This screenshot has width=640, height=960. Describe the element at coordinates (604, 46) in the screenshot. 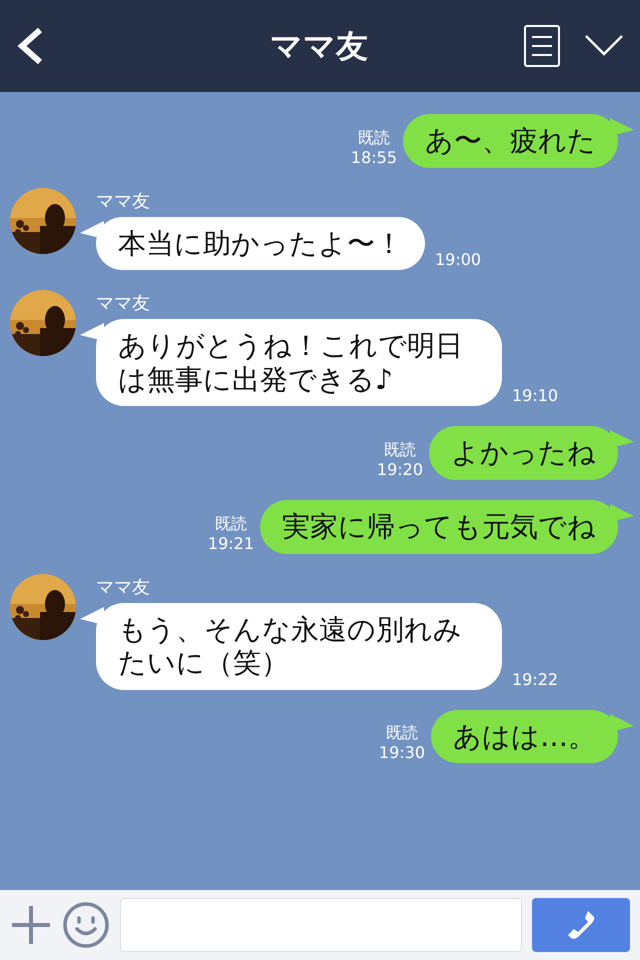

I see `chevron-down-icon` at that location.